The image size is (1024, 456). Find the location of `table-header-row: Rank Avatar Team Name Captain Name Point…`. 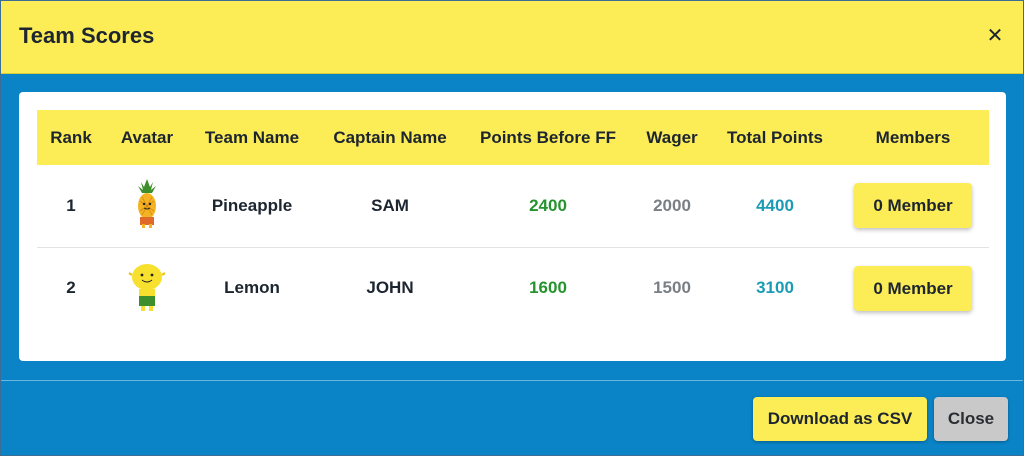

table-header-row: Rank Avatar Team Name Captain Name Point… is located at coordinates (513, 137).